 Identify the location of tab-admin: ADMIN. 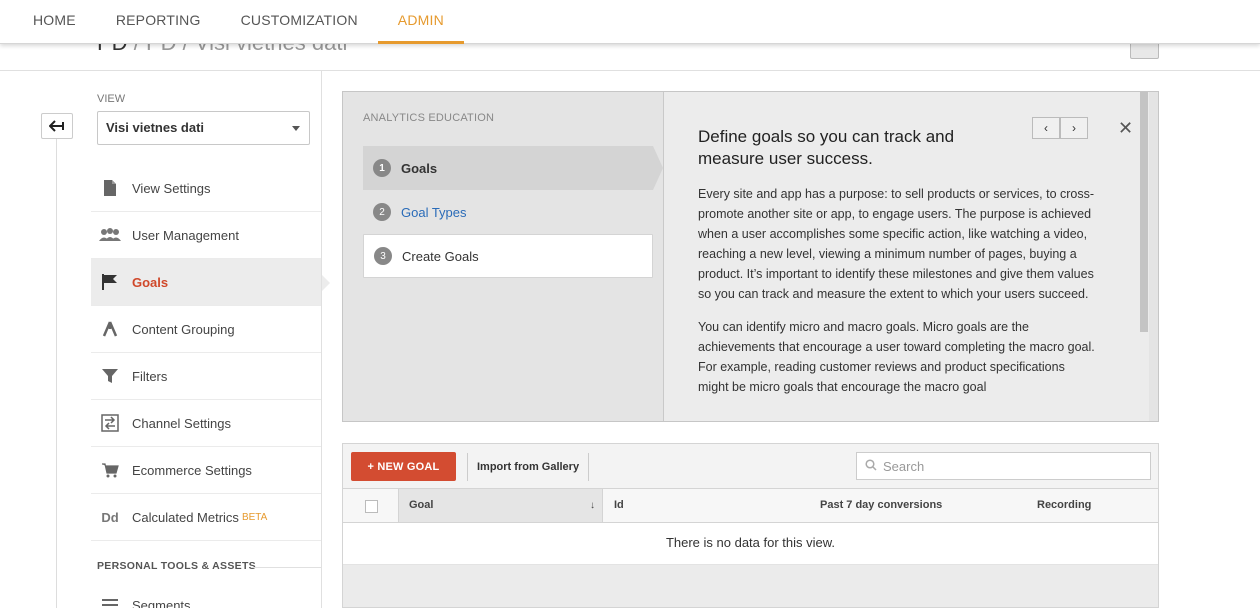
(420, 22).